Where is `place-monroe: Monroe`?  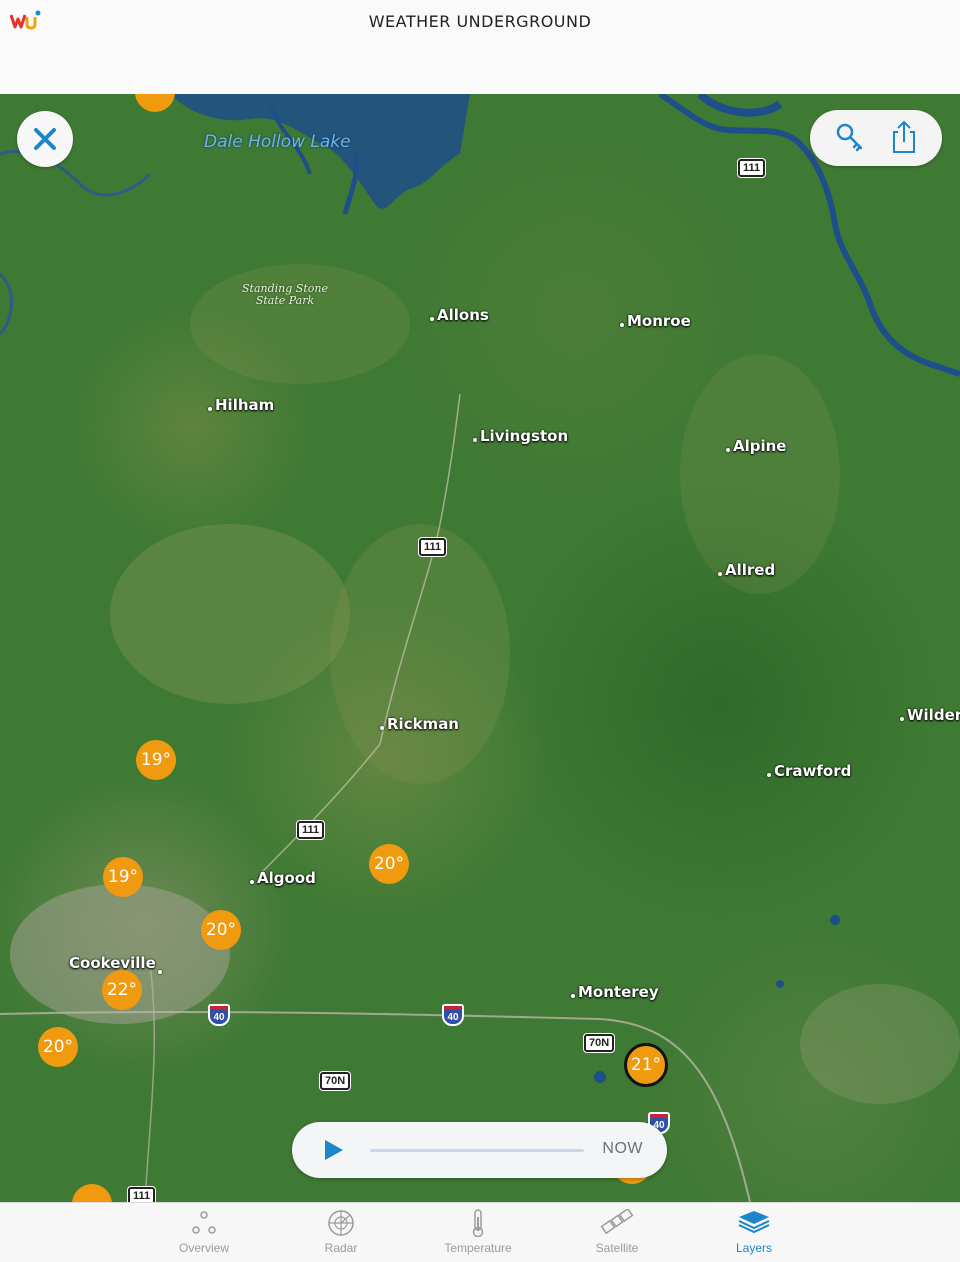
place-monroe: Monroe is located at coordinates (655, 321).